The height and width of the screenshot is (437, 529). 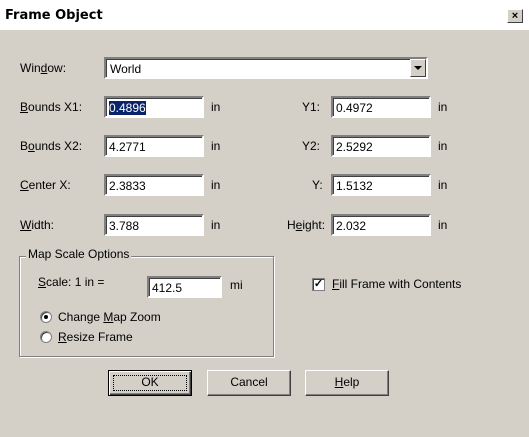 I want to click on help-button: Help, so click(x=347, y=383).